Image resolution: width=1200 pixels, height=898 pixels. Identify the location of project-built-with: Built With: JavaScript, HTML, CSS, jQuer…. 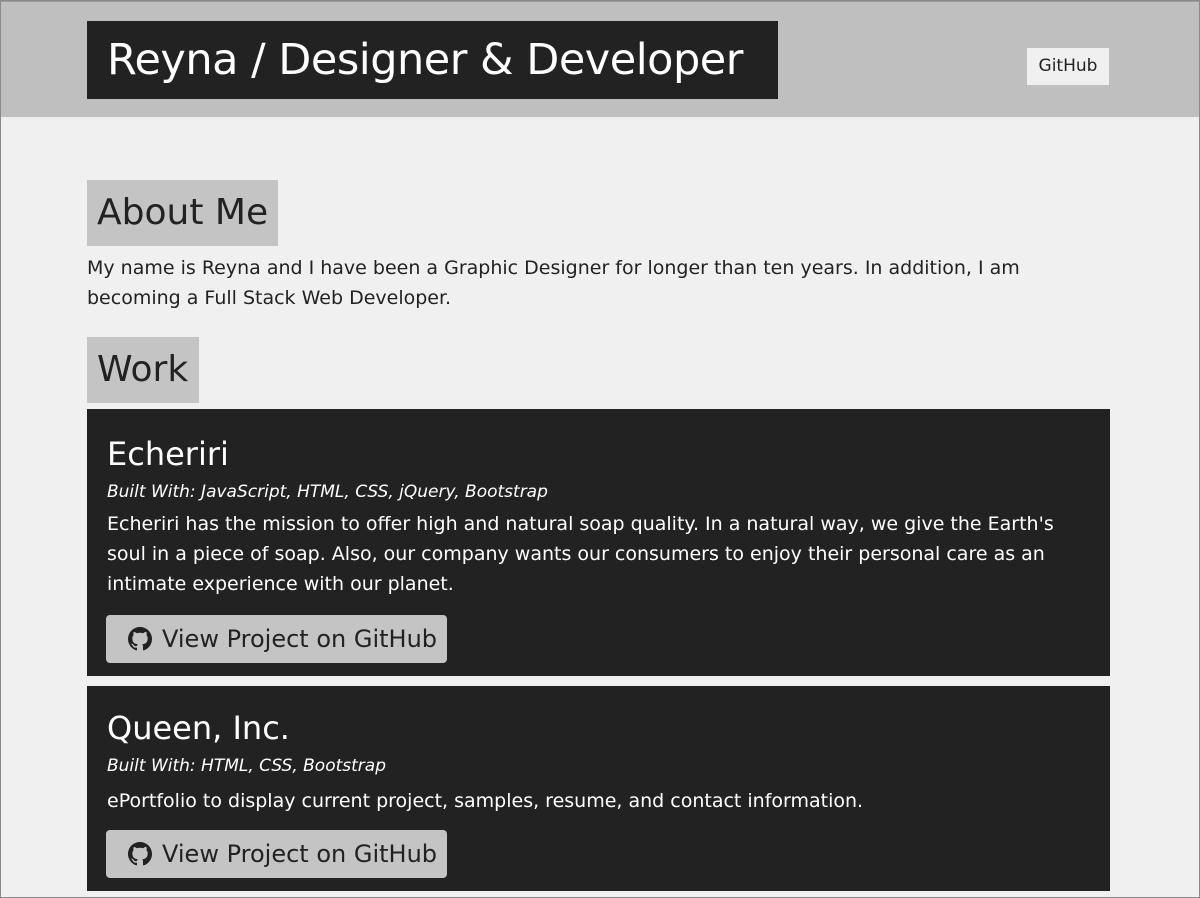
(327, 492).